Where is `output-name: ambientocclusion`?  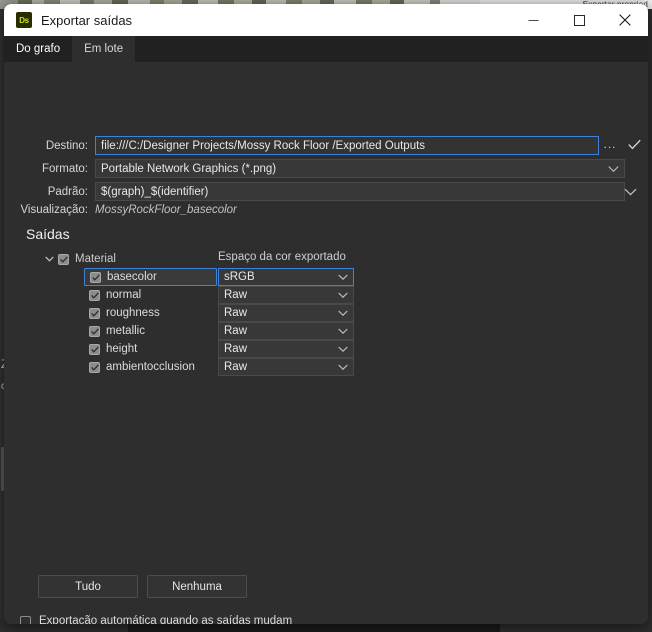
output-name: ambientocclusion is located at coordinates (150, 367).